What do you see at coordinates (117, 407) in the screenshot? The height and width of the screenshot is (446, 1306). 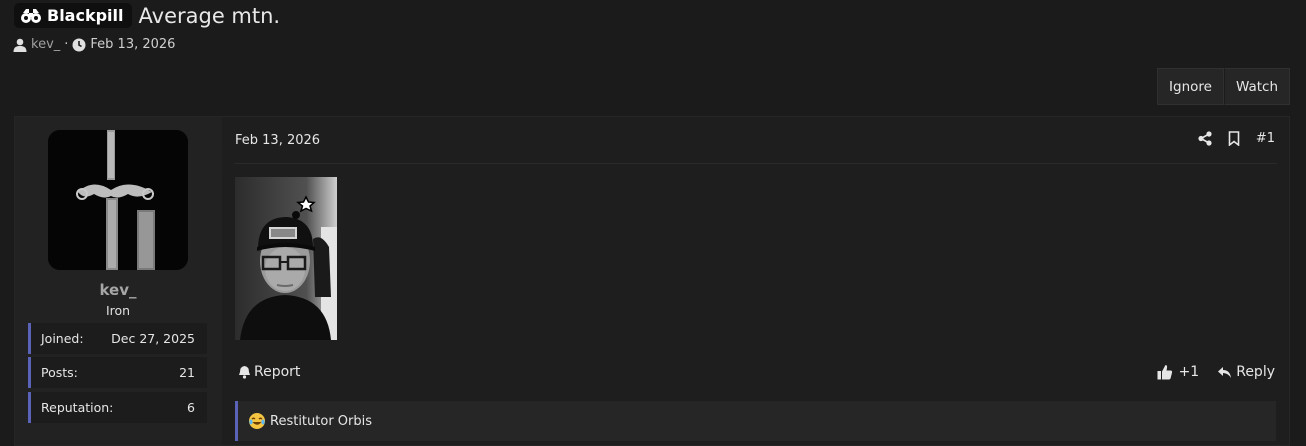 I see `stat-reputation: Reputation: 6` at bounding box center [117, 407].